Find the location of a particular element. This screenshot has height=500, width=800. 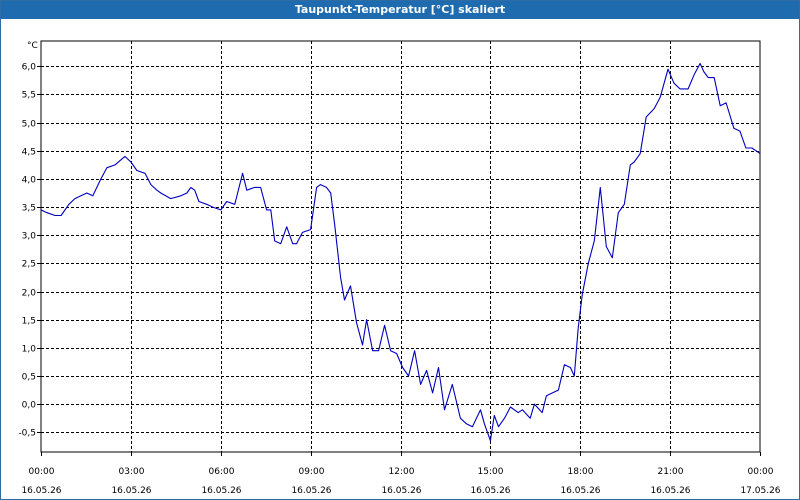

y-tick-label: 4,0 is located at coordinates (29, 181).